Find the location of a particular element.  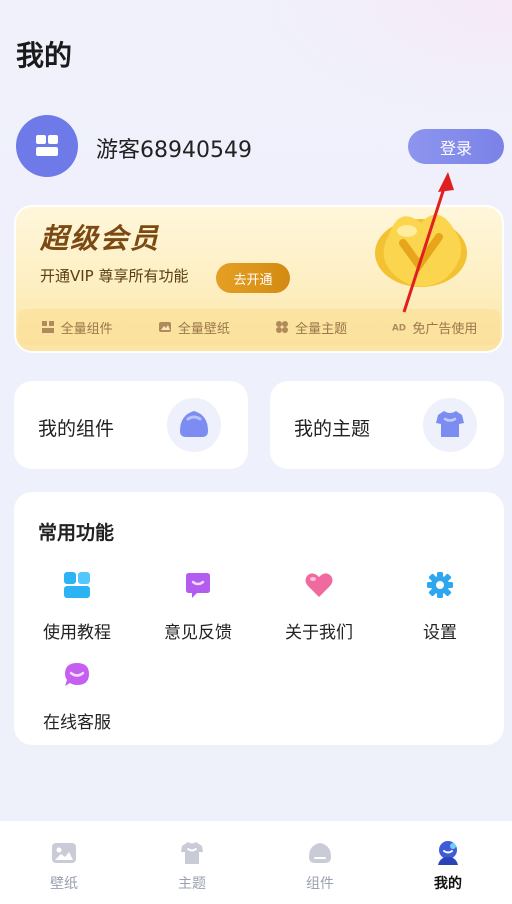

nav-item-theme: 主题 is located at coordinates (192, 862).